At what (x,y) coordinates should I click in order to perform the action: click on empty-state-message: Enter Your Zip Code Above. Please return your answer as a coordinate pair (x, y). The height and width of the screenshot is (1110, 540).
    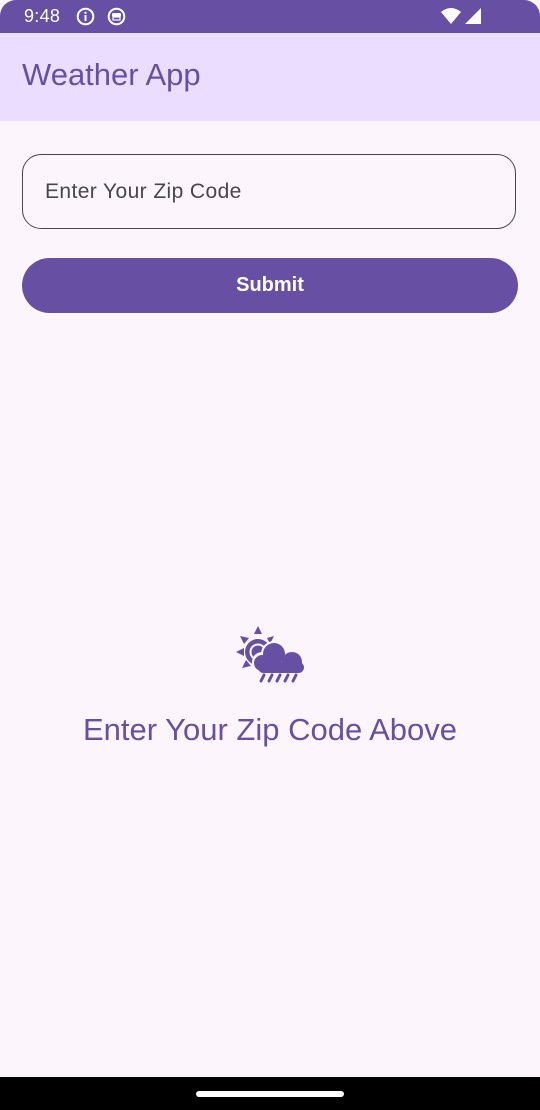
    Looking at the image, I should click on (270, 729).